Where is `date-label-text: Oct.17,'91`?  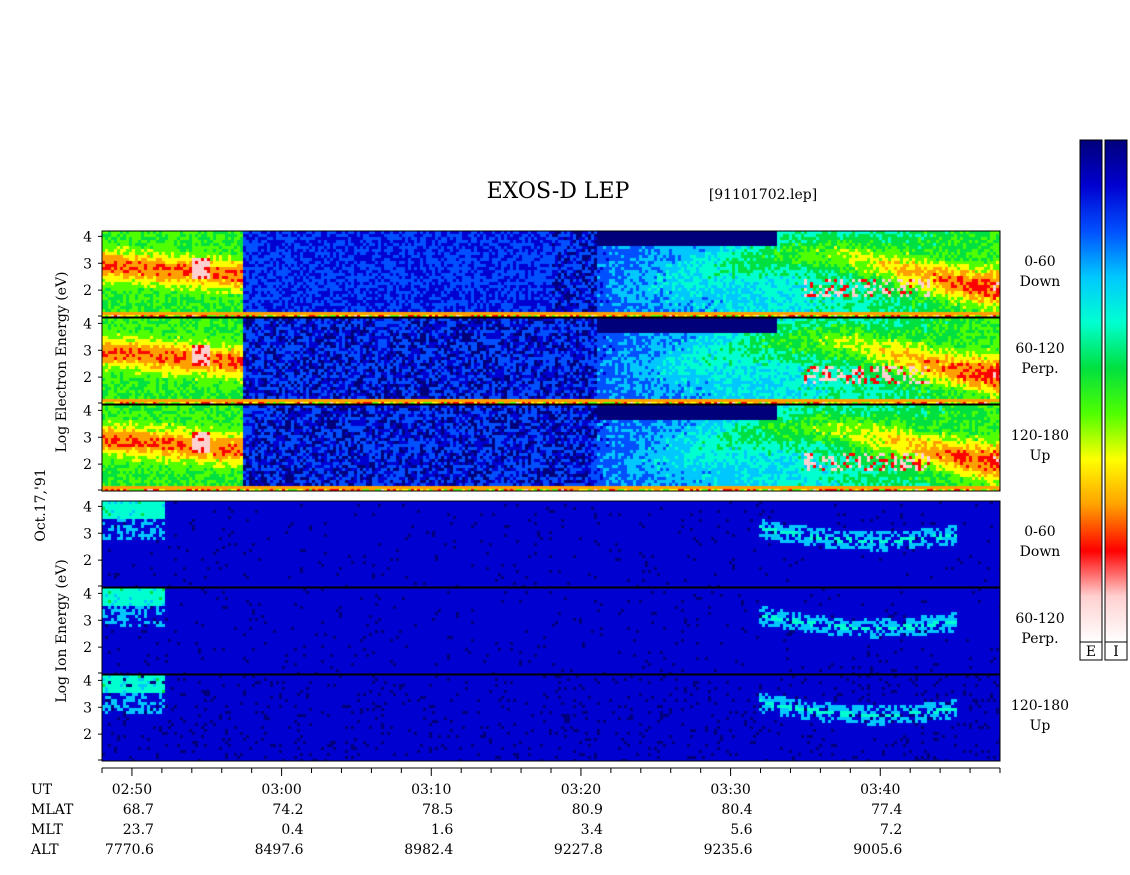
date-label-text: Oct.17,'91 is located at coordinates (41, 504).